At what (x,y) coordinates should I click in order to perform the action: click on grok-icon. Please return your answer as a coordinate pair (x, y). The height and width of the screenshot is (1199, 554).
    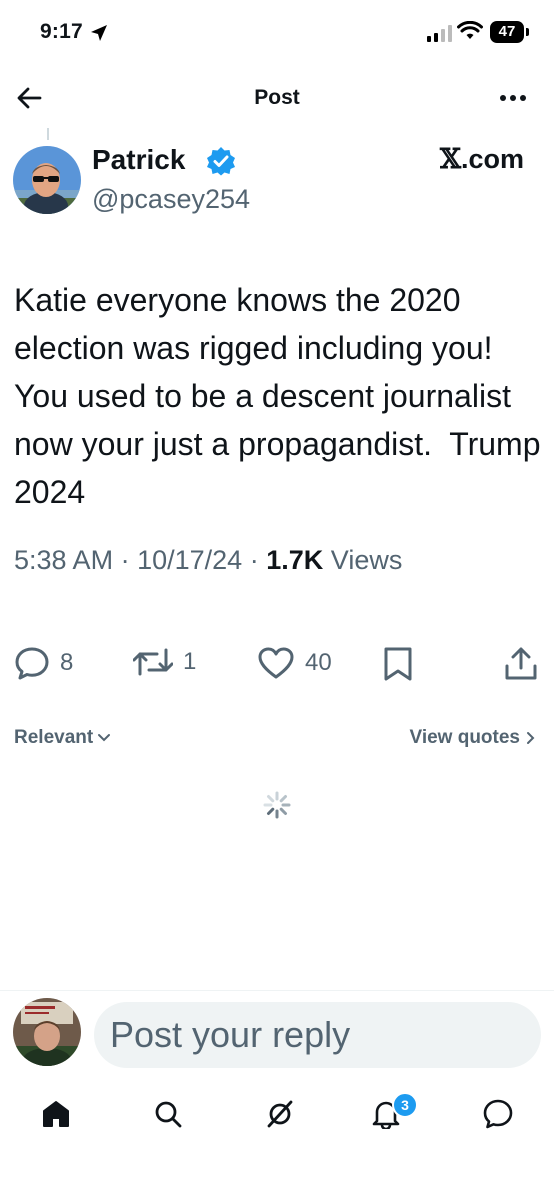
    Looking at the image, I should click on (280, 1114).